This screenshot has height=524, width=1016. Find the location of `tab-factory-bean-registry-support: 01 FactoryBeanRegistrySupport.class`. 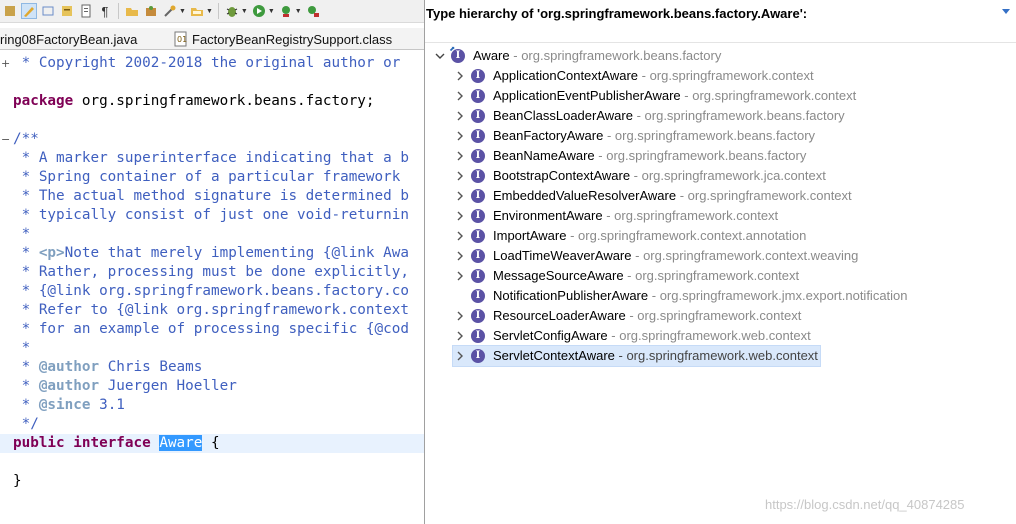

tab-factory-bean-registry-support: 01 FactoryBeanRegistrySupport.class is located at coordinates (282, 39).